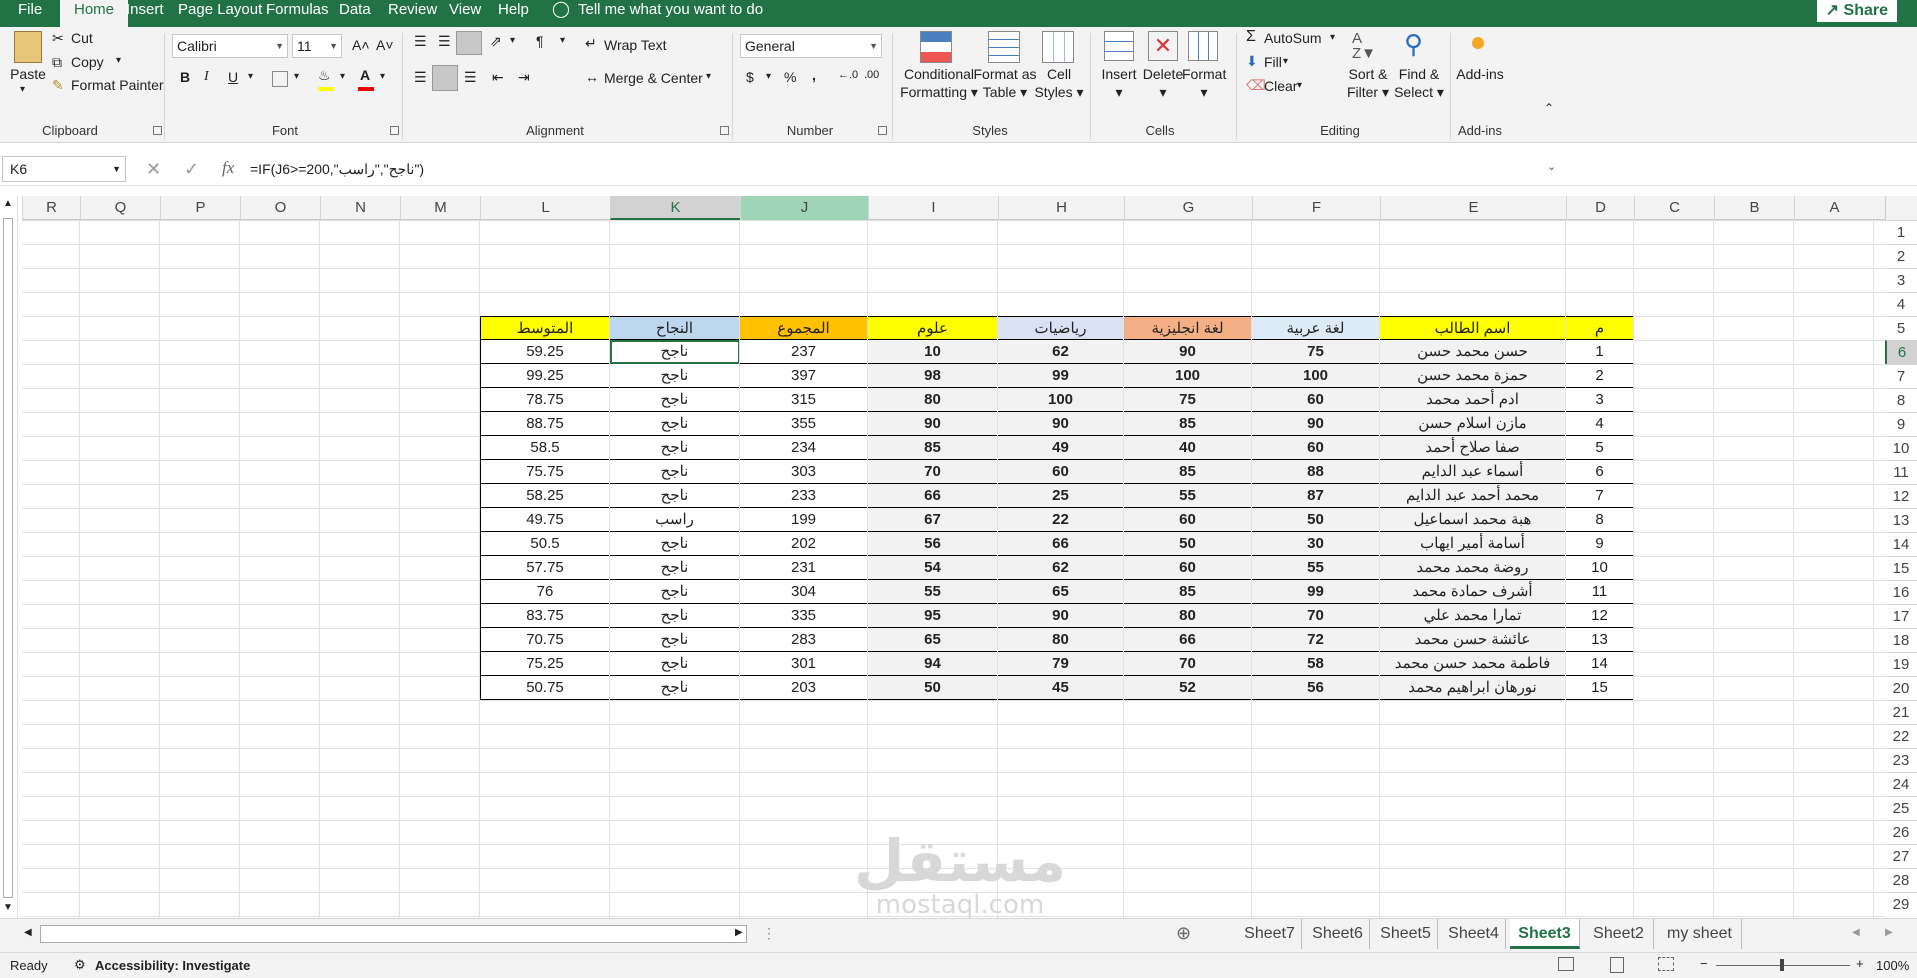 This screenshot has width=1917, height=978. What do you see at coordinates (804, 472) in the screenshot?
I see `table-cell-J: 303` at bounding box center [804, 472].